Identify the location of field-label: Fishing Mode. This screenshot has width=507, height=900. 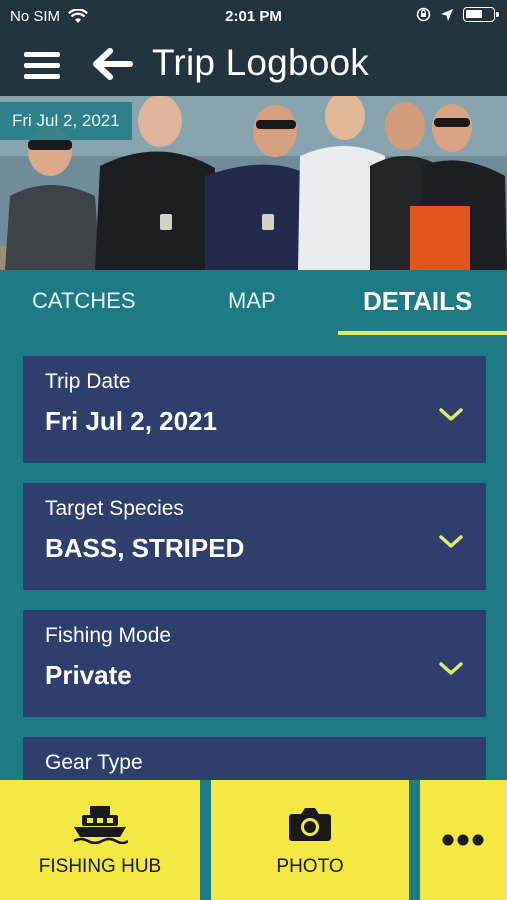
(108, 635).